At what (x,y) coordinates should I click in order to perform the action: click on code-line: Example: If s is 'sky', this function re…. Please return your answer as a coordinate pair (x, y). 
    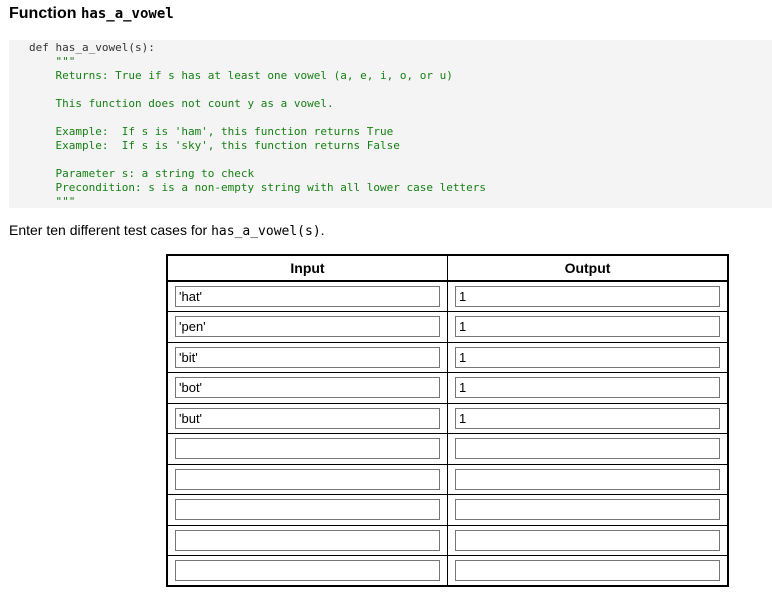
    Looking at the image, I should click on (214, 145).